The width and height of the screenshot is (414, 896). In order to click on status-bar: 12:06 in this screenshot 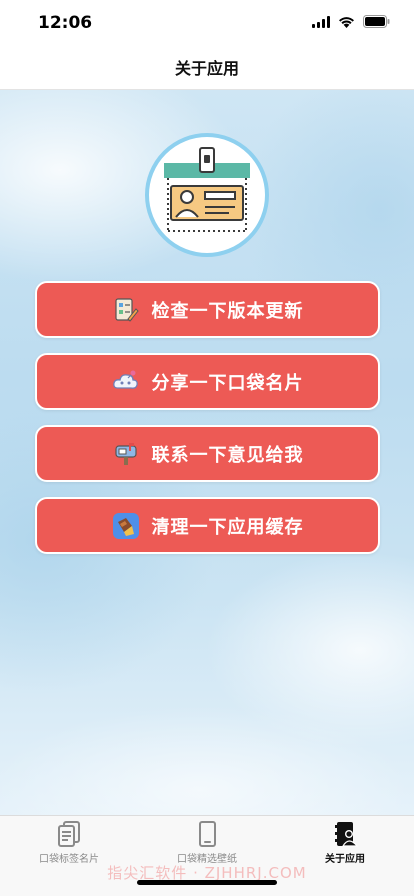, I will do `click(207, 22)`.